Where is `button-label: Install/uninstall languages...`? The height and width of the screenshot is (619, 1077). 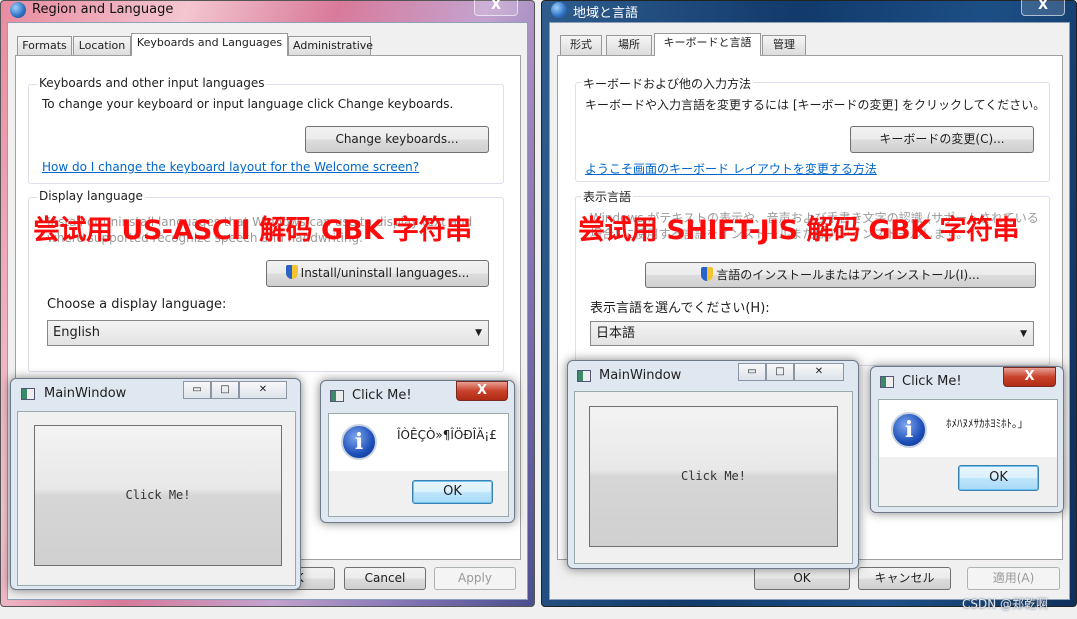
button-label: Install/uninstall languages... is located at coordinates (385, 273).